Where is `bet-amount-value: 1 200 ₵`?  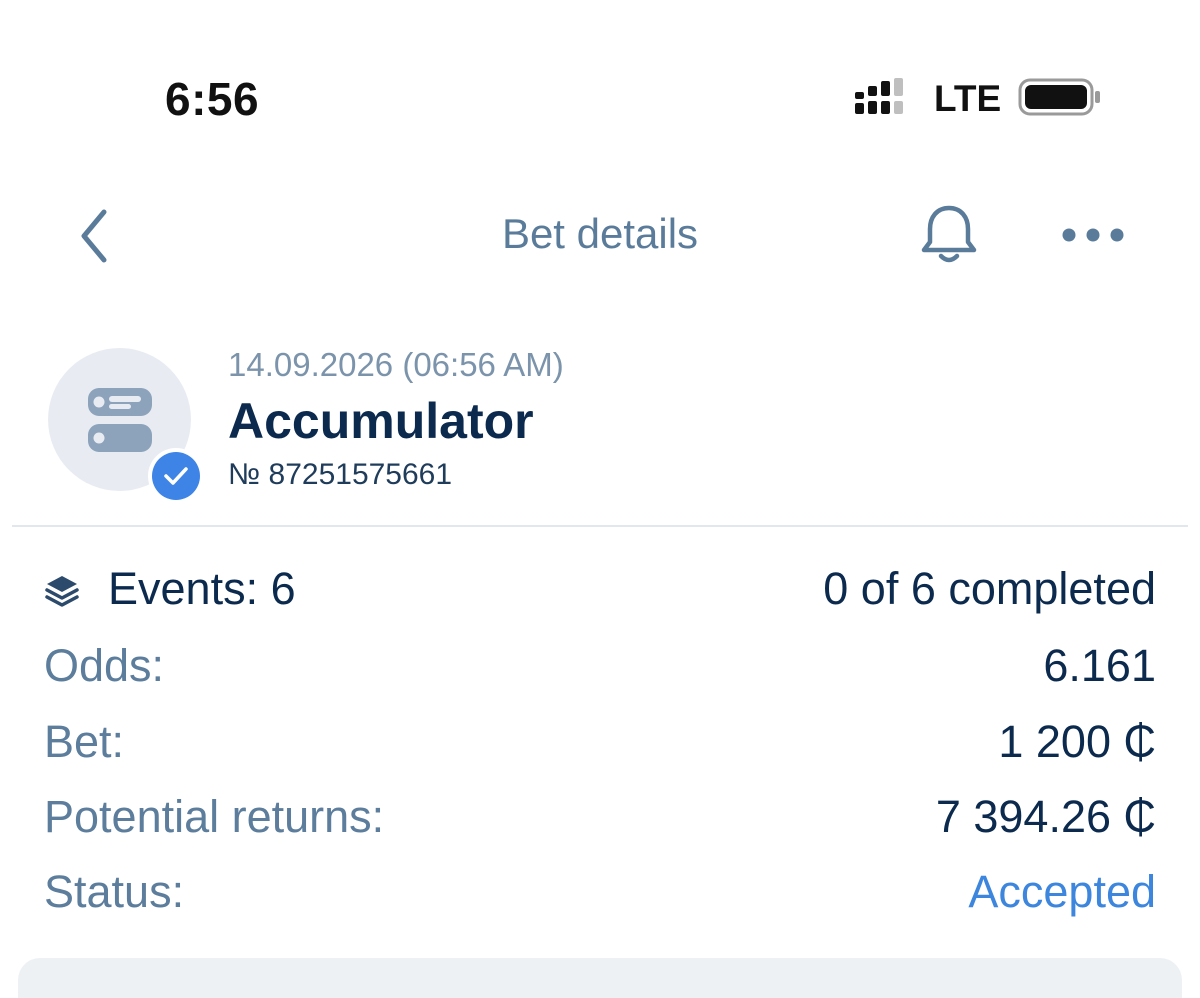 bet-amount-value: 1 200 ₵ is located at coordinates (1077, 741).